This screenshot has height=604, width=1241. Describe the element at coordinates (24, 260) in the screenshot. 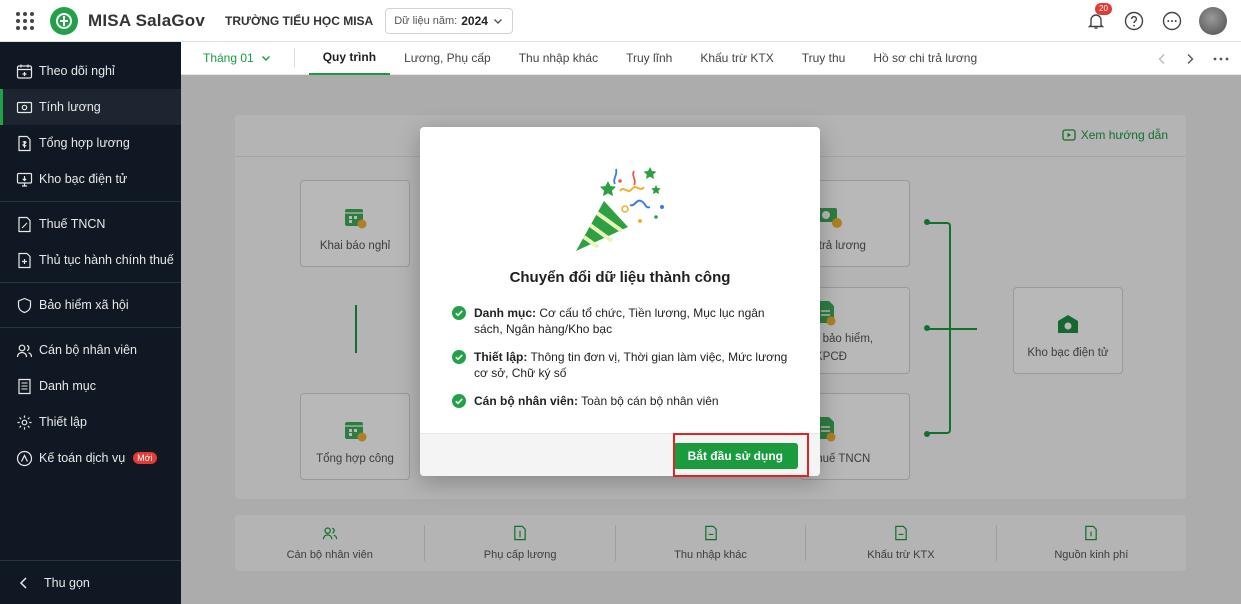

I see `document-icon` at that location.